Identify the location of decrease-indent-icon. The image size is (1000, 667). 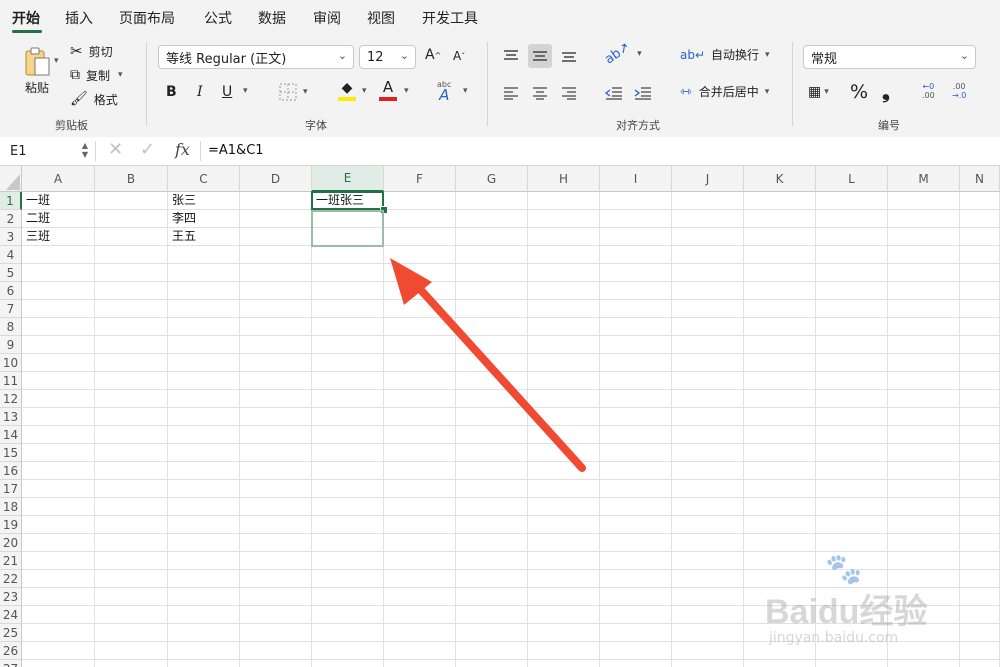
(614, 93).